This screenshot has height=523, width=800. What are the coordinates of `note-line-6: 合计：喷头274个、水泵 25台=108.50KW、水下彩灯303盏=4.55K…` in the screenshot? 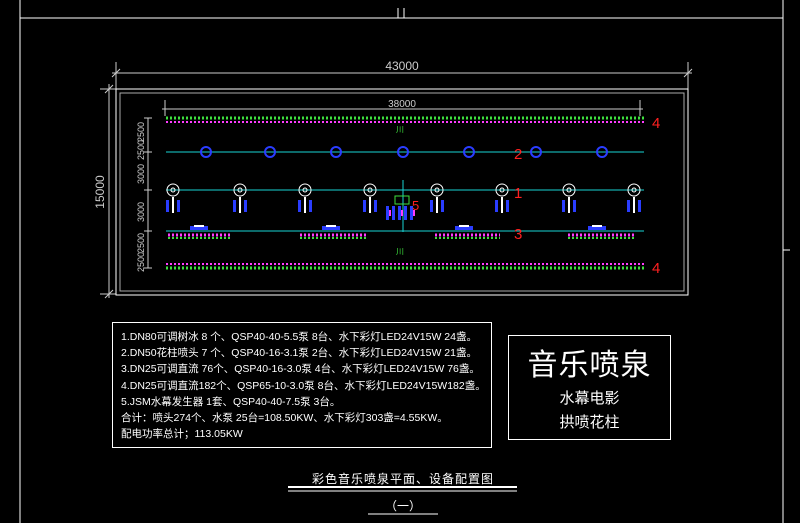 It's located at (284, 417).